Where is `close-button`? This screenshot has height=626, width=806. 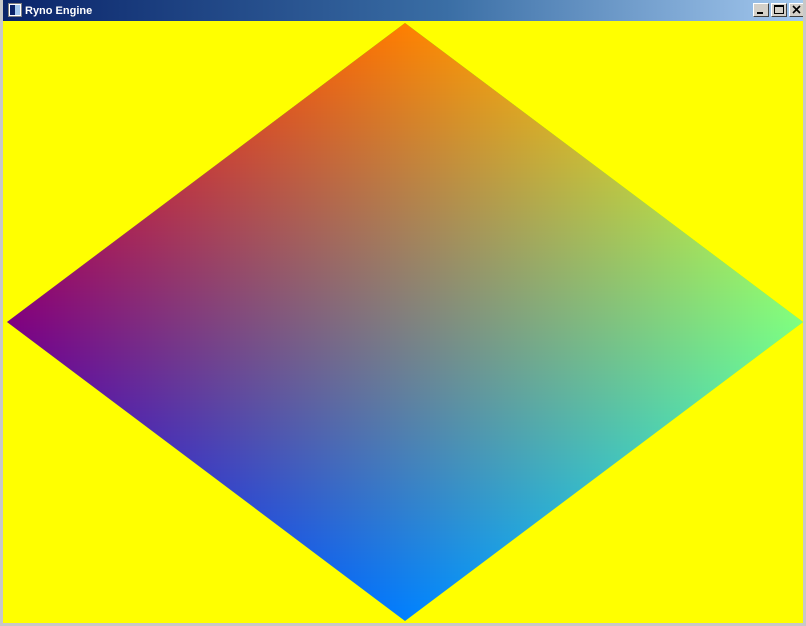 close-button is located at coordinates (796, 10).